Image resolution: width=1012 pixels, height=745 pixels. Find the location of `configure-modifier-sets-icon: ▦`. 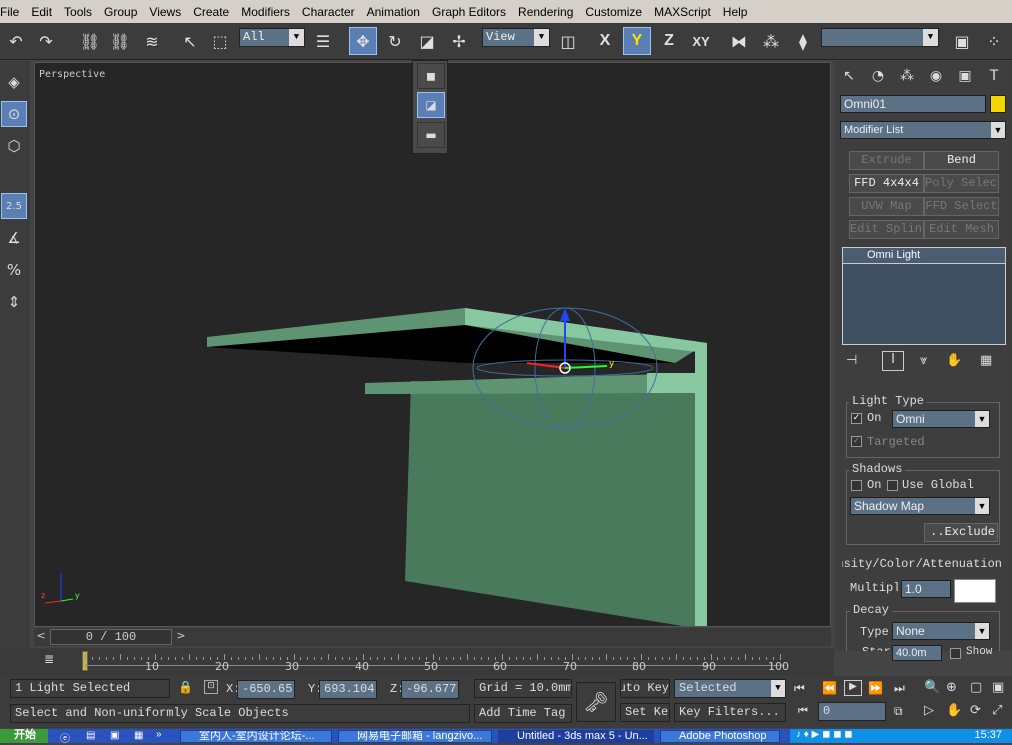

configure-modifier-sets-icon: ▦ is located at coordinates (986, 360).